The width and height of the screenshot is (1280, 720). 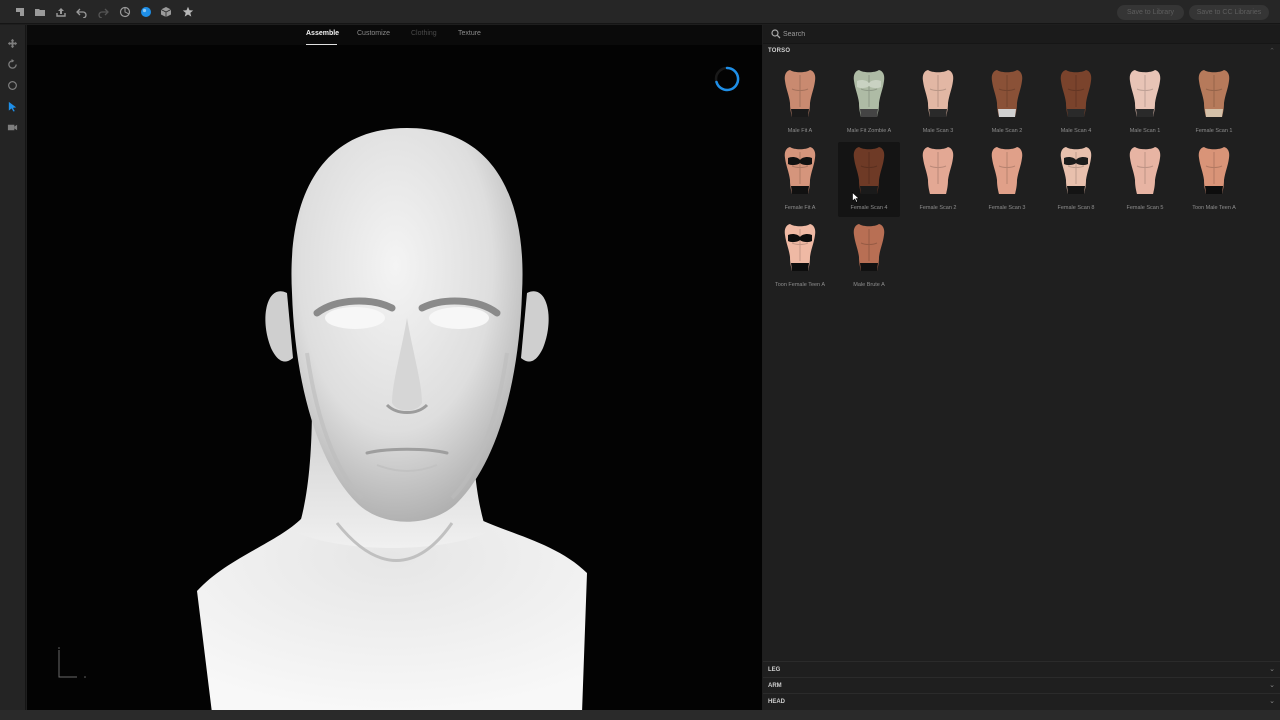 I want to click on export-icon, so click(x=61, y=12).